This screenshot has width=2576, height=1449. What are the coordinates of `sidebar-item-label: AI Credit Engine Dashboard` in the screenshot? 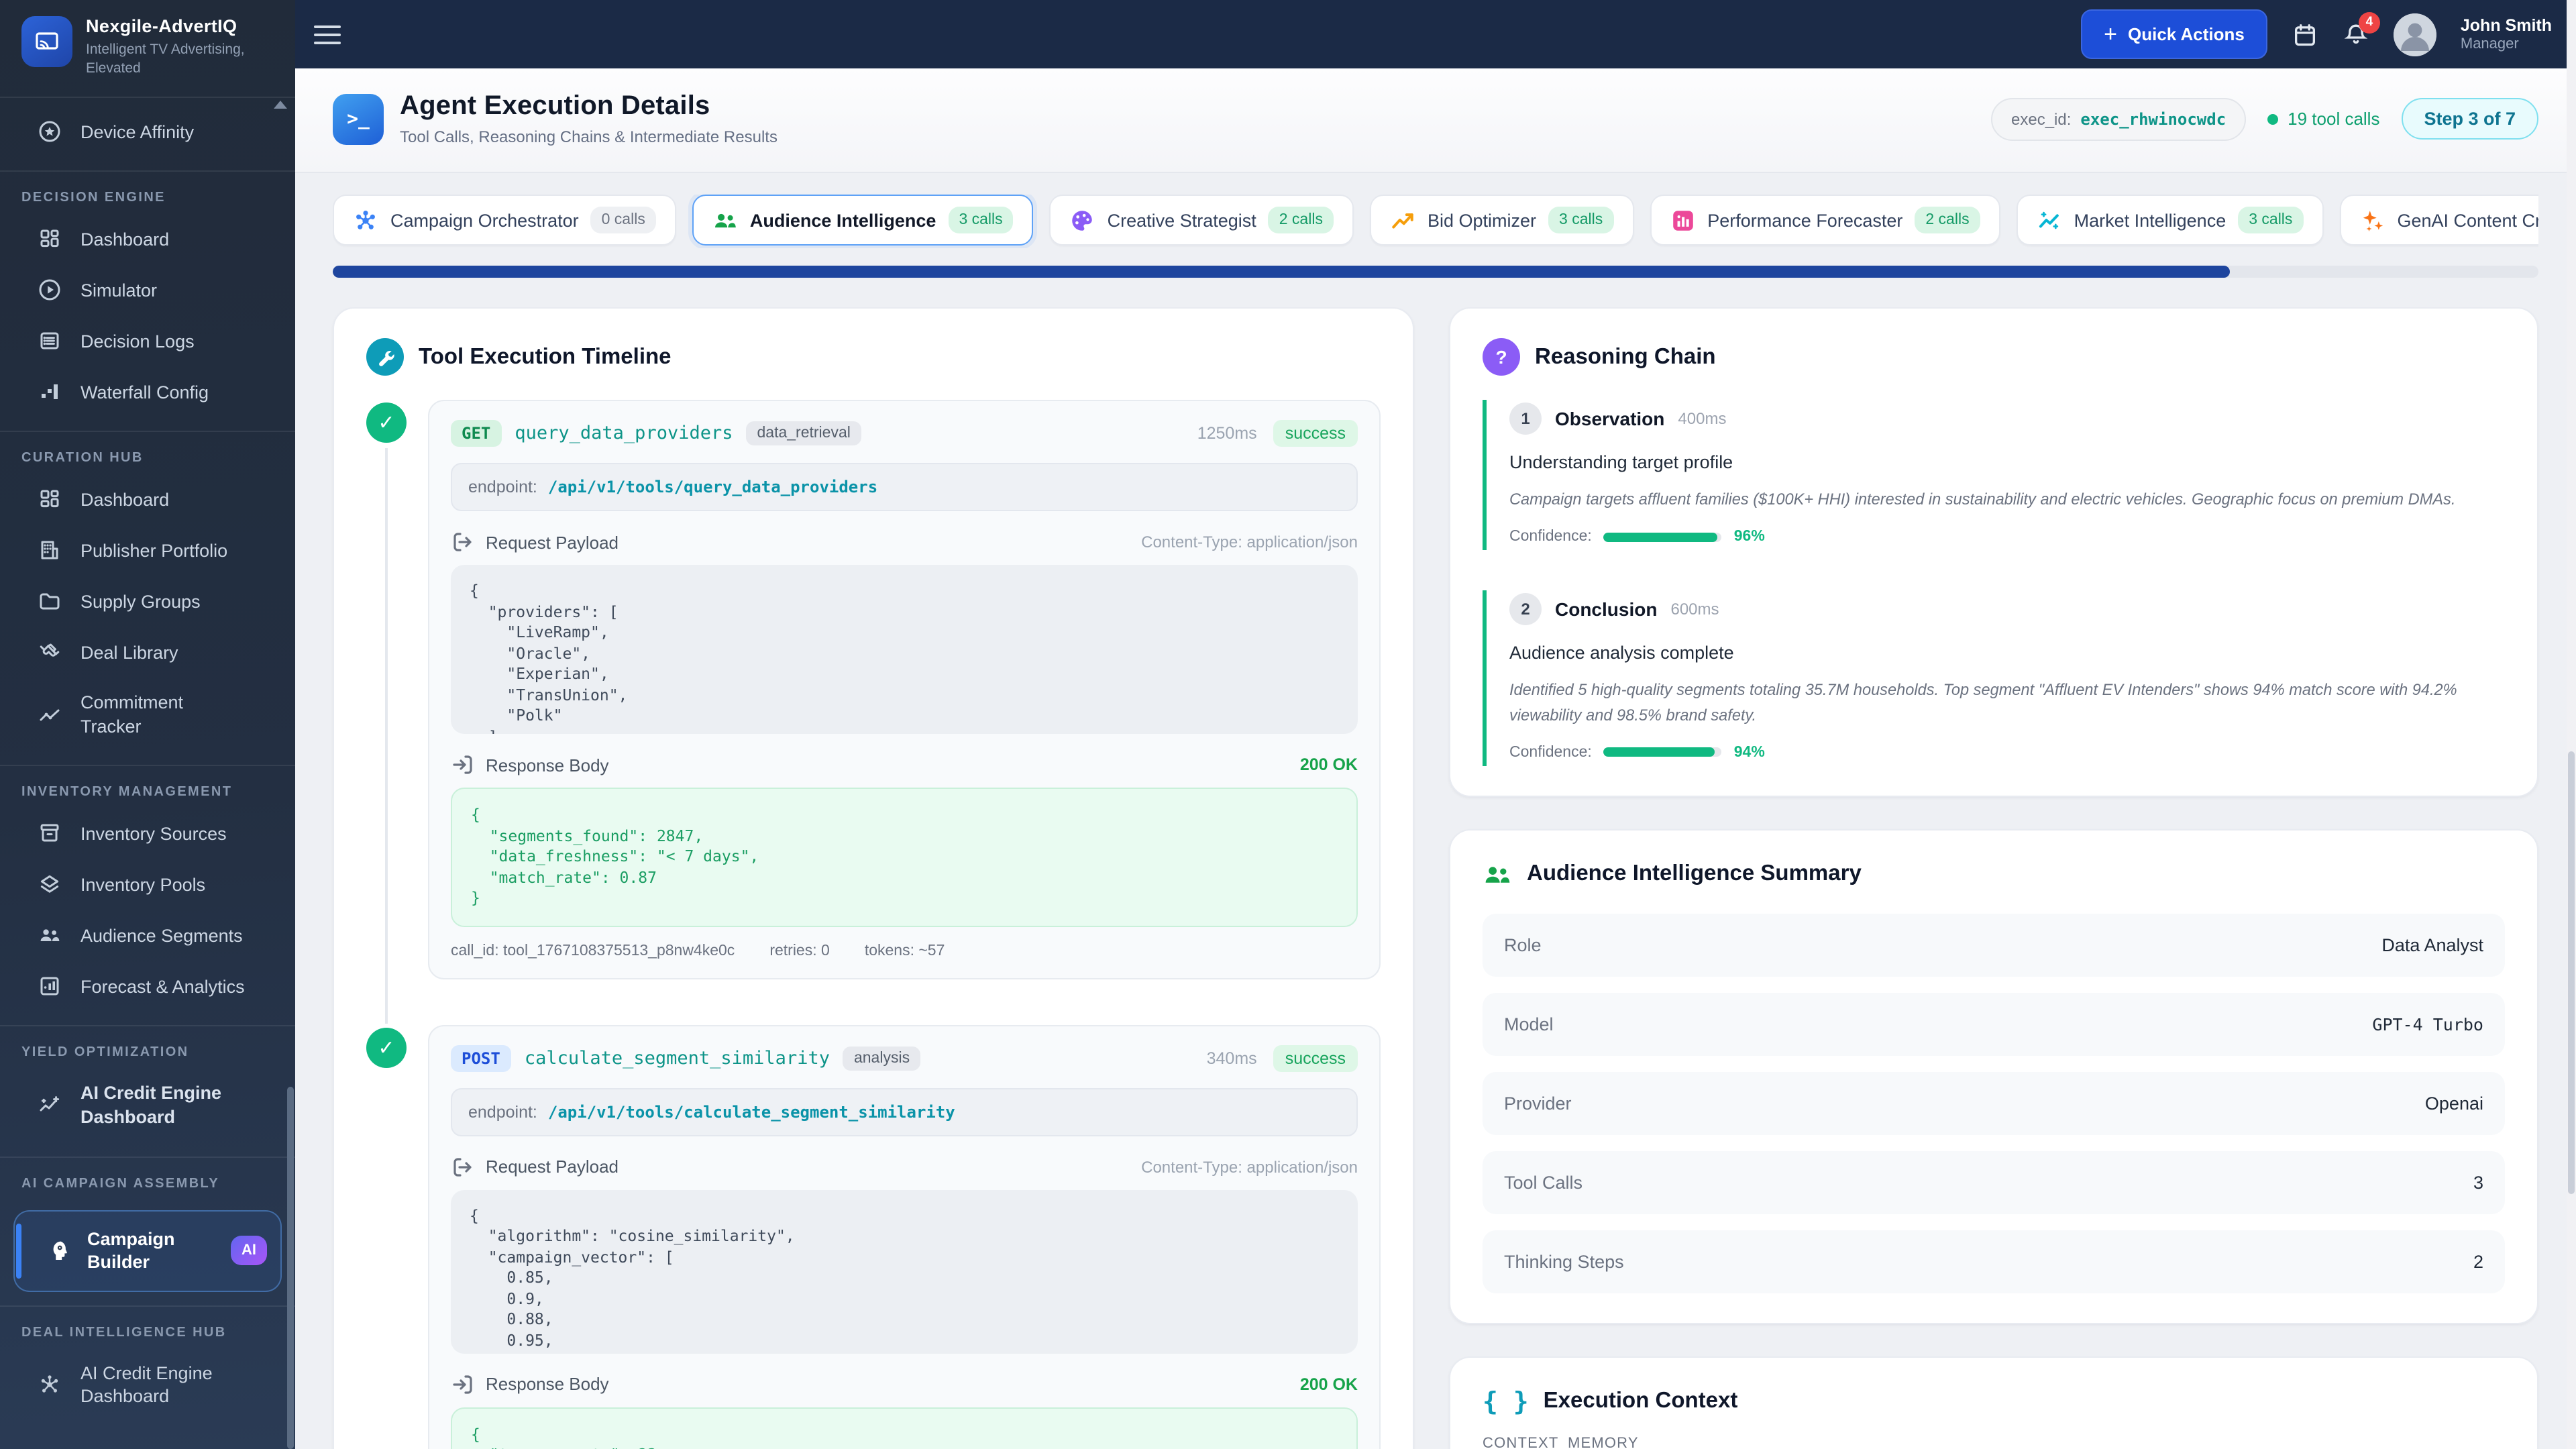 It's located at (151, 1105).